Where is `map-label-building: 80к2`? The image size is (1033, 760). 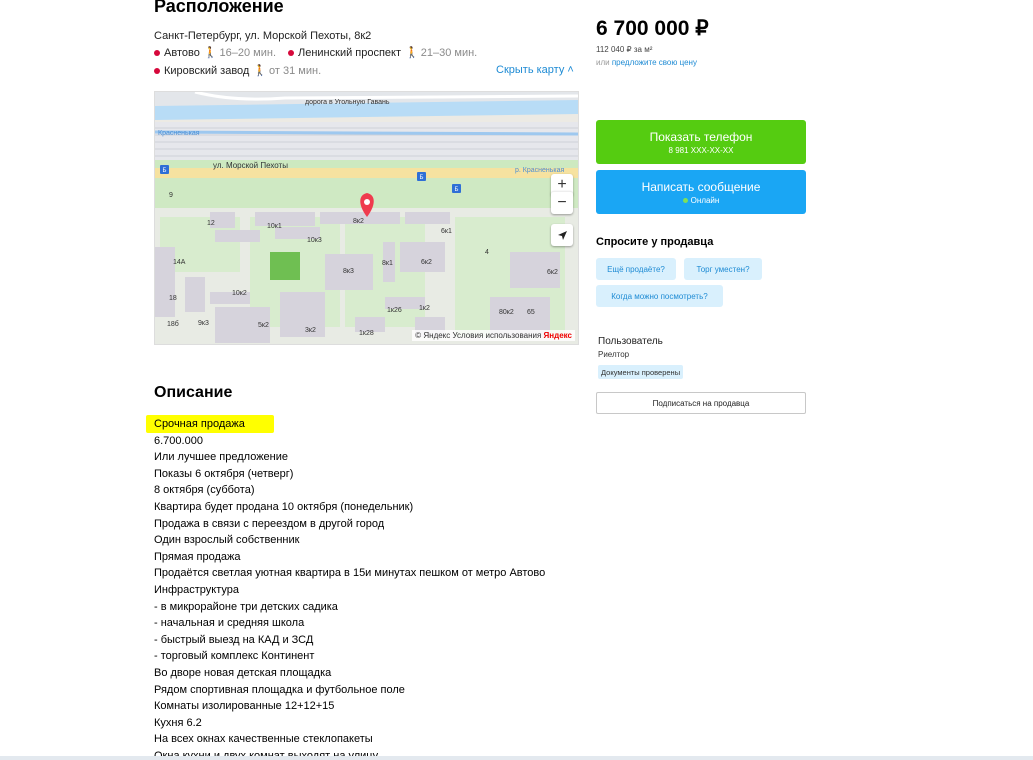 map-label-building: 80к2 is located at coordinates (506, 312).